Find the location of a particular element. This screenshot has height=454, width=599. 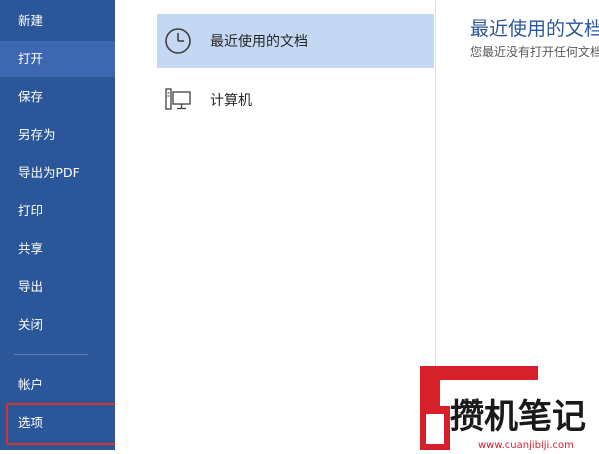

nav-divider is located at coordinates (51, 354).